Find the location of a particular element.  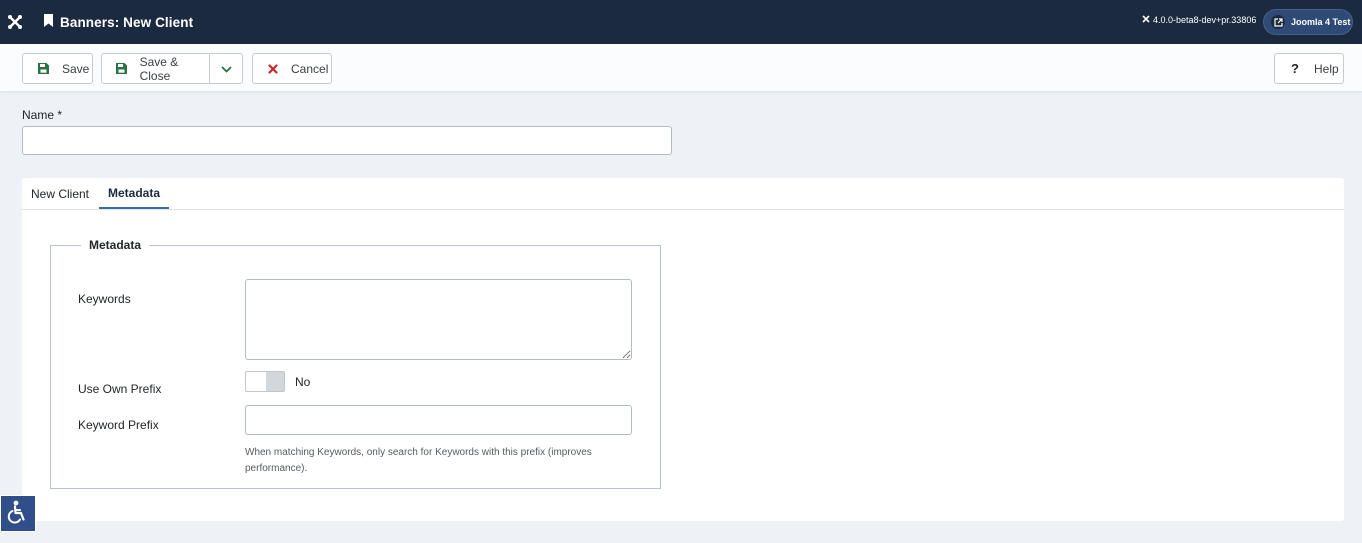

accessibility-button is located at coordinates (18, 513).